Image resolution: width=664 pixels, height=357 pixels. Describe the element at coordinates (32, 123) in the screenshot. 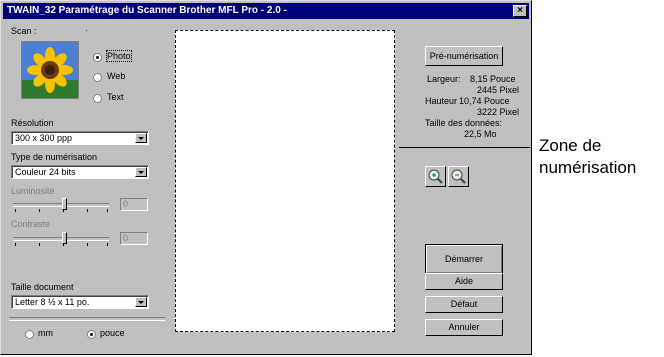

I see `resolution-label: Résolution` at that location.